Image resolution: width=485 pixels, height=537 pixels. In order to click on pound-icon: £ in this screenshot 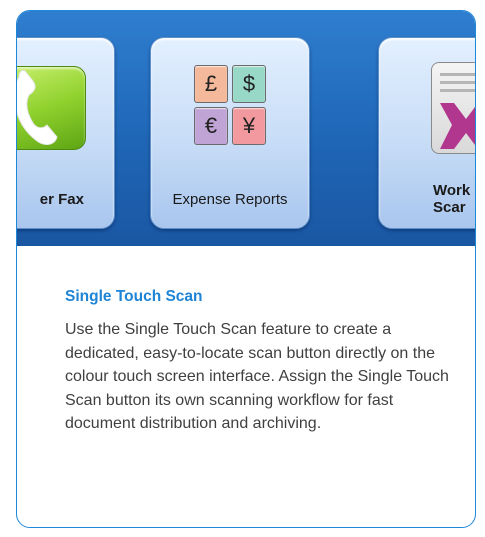, I will do `click(211, 84)`.